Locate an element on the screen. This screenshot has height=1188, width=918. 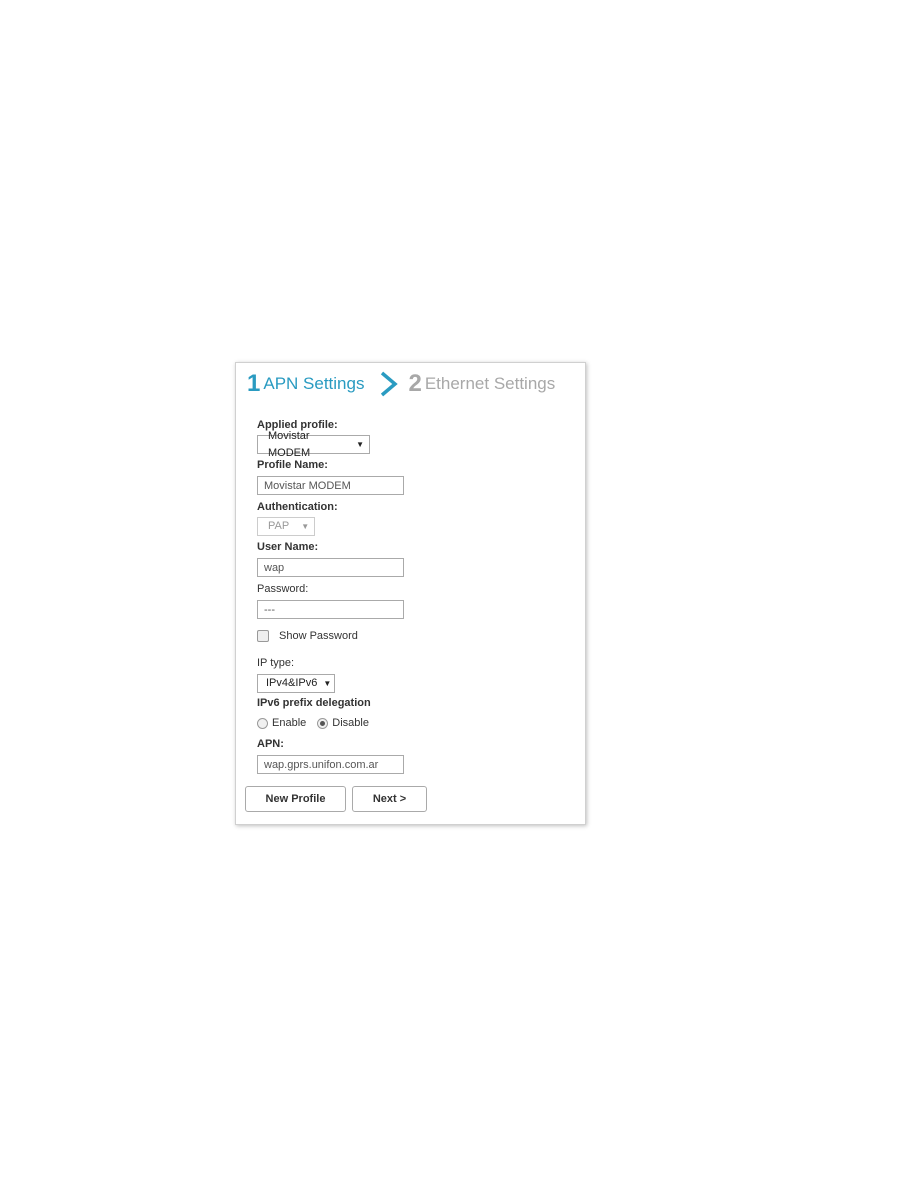
password-label: Password: is located at coordinates (283, 589).